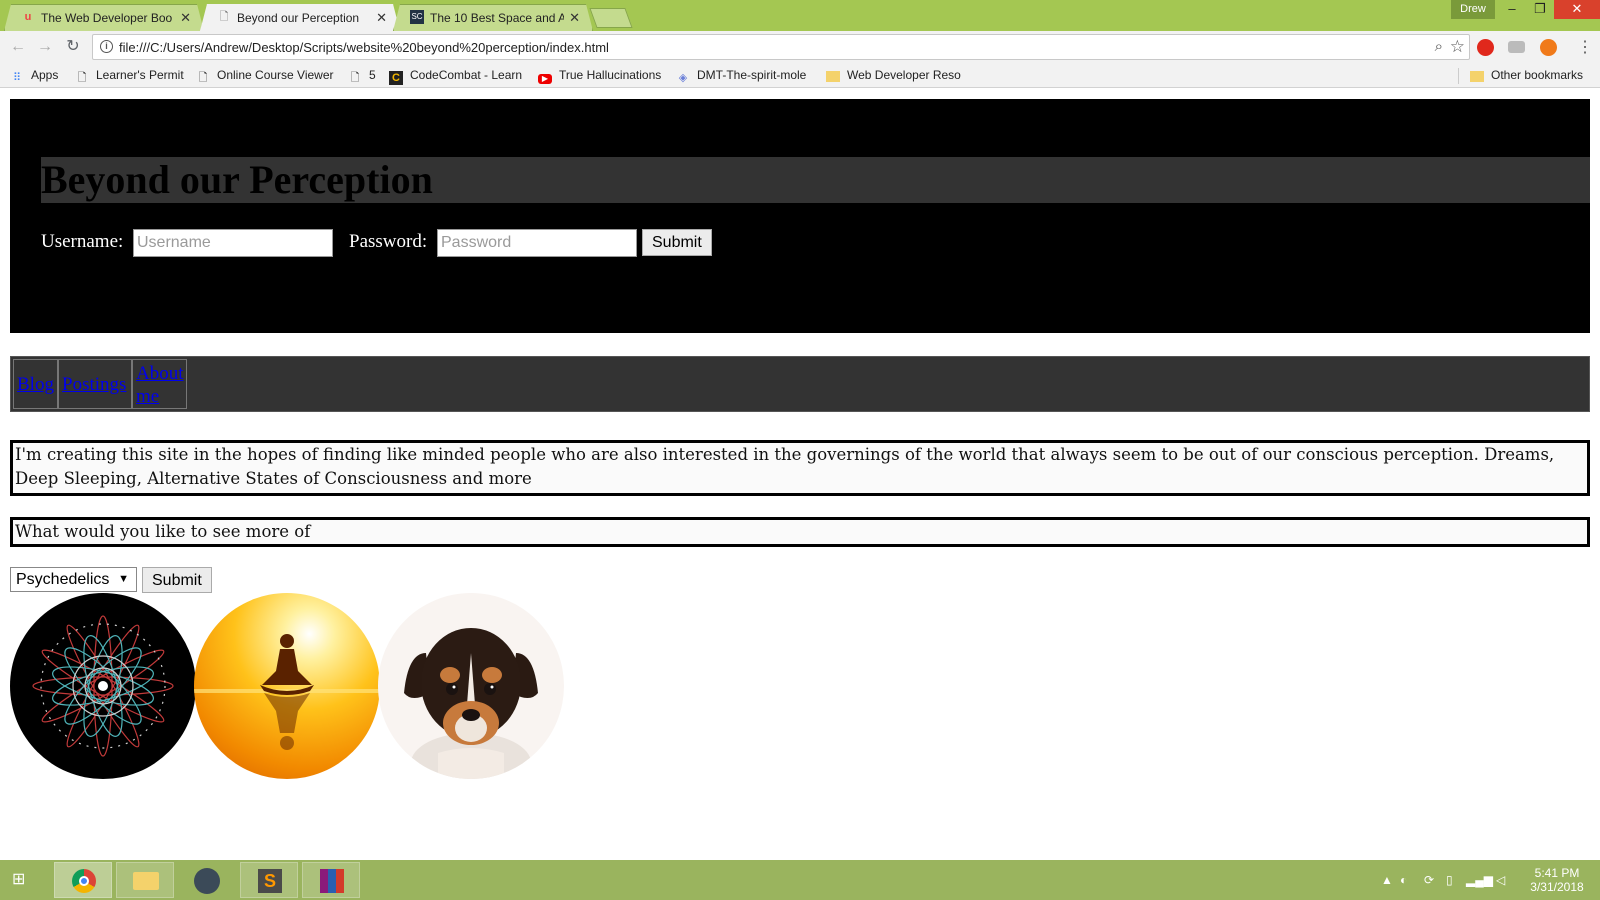  I want to click on steam-icon, so click(207, 881).